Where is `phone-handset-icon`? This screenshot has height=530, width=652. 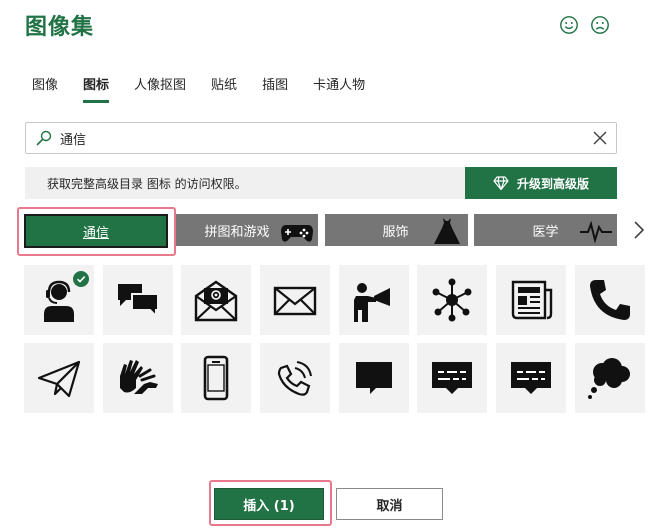
phone-handset-icon is located at coordinates (609, 300).